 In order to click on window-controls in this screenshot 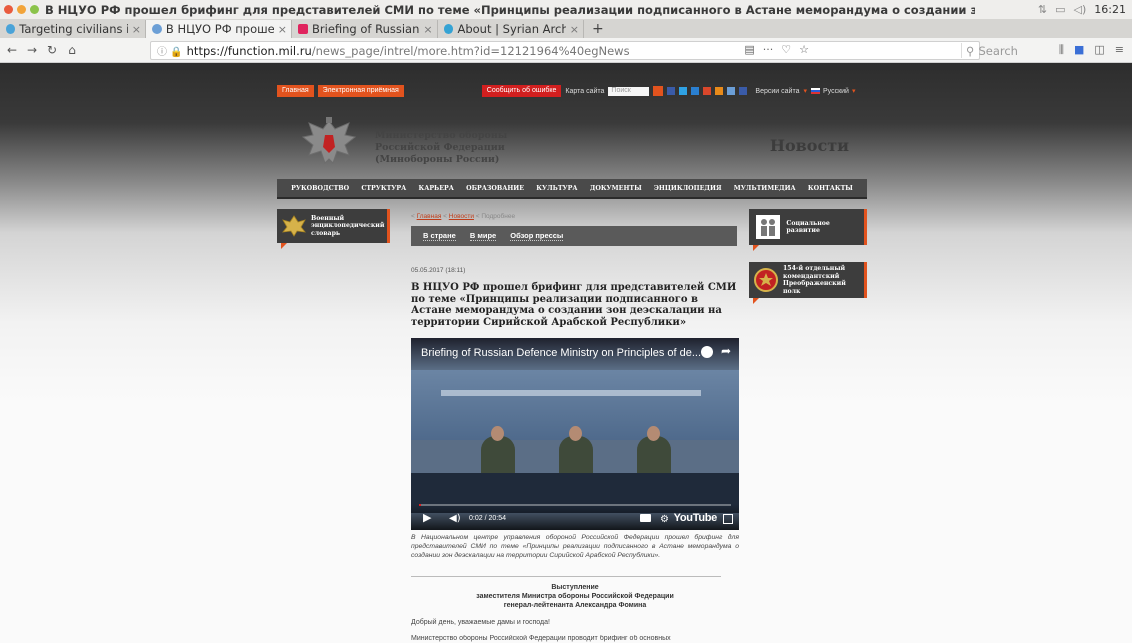, I will do `click(21, 9)`.